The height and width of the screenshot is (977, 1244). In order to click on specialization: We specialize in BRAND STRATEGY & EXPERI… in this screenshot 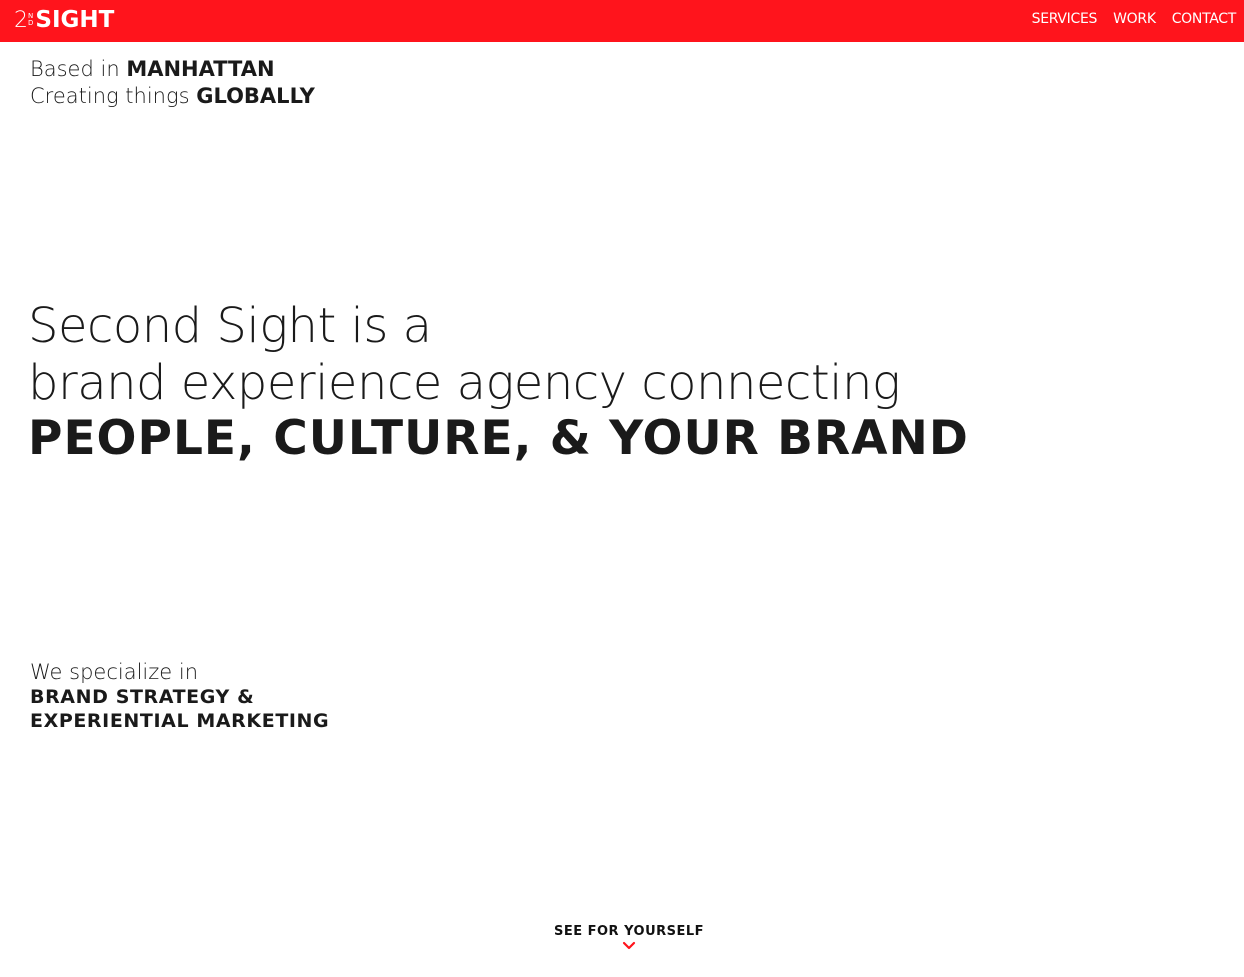, I will do `click(179, 696)`.